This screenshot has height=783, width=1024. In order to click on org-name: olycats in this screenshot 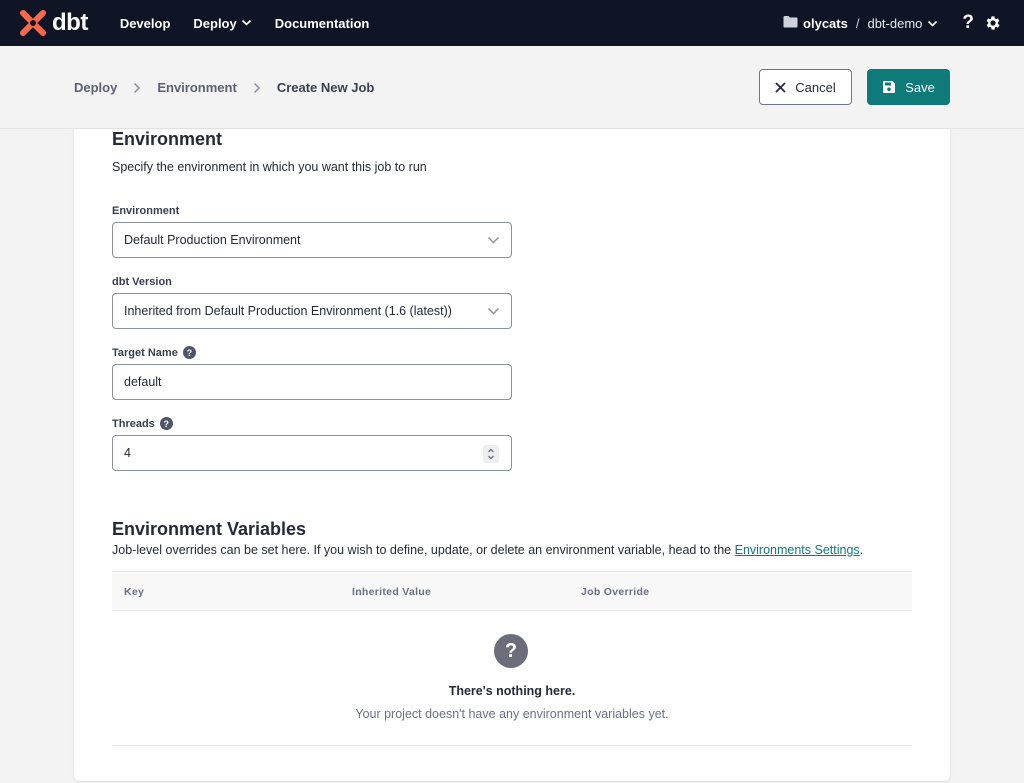, I will do `click(825, 23)`.